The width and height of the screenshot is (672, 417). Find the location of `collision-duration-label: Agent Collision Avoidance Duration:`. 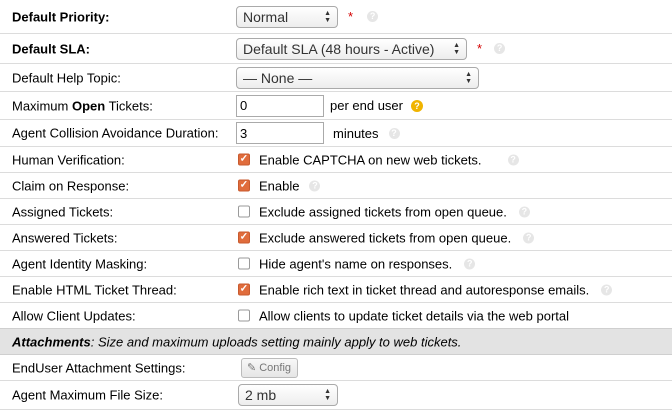

collision-duration-label: Agent Collision Avoidance Duration: is located at coordinates (115, 133).